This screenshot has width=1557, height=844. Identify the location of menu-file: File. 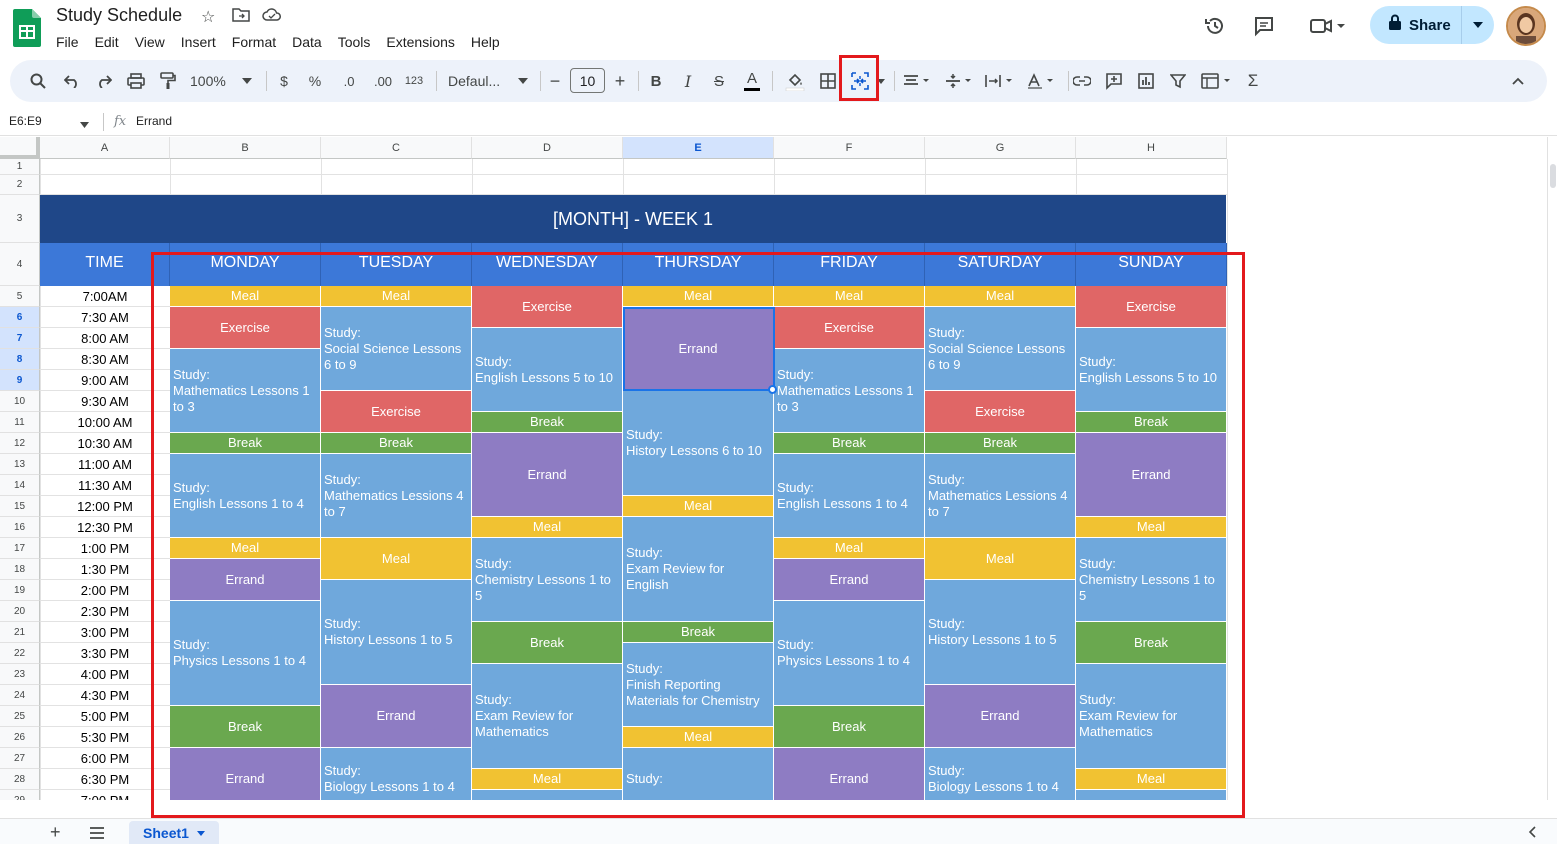
(67, 42).